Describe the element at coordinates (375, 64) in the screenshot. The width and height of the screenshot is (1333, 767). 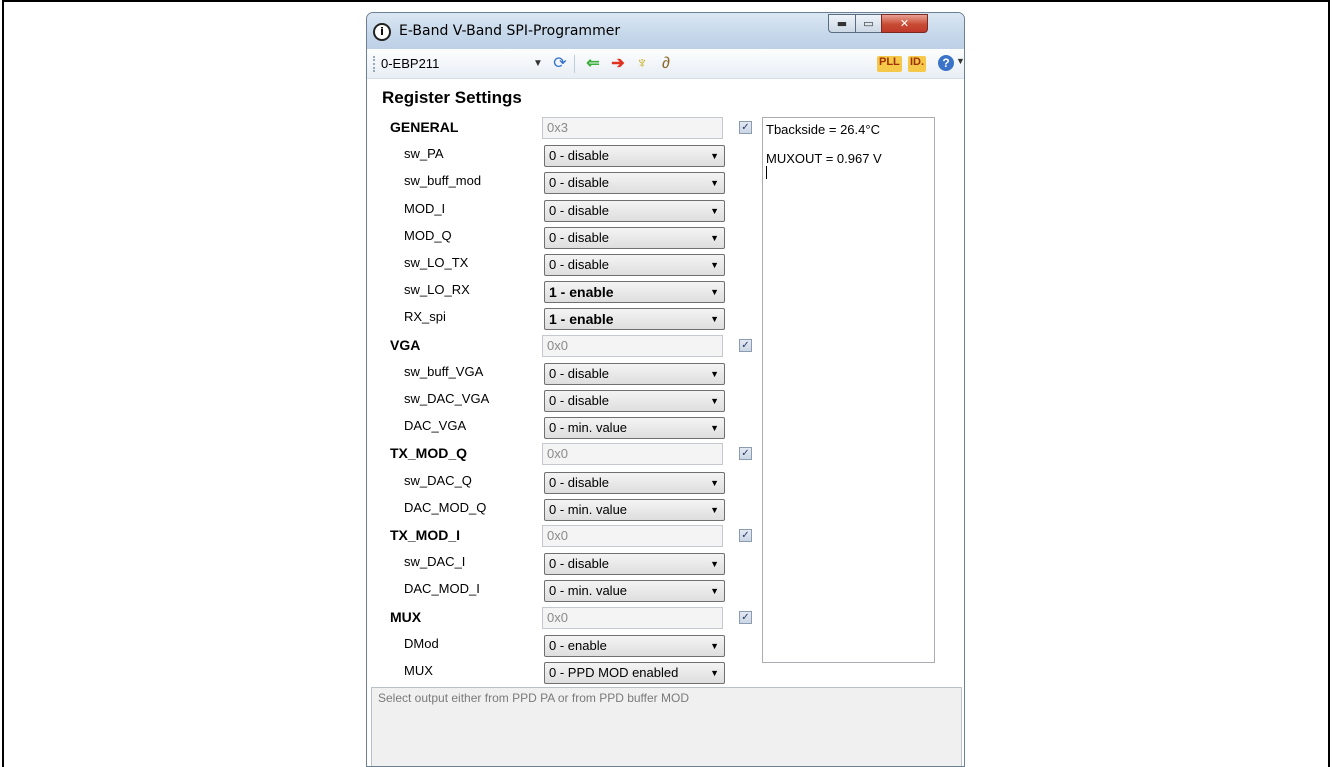
I see `toolbar-grip-icon` at that location.